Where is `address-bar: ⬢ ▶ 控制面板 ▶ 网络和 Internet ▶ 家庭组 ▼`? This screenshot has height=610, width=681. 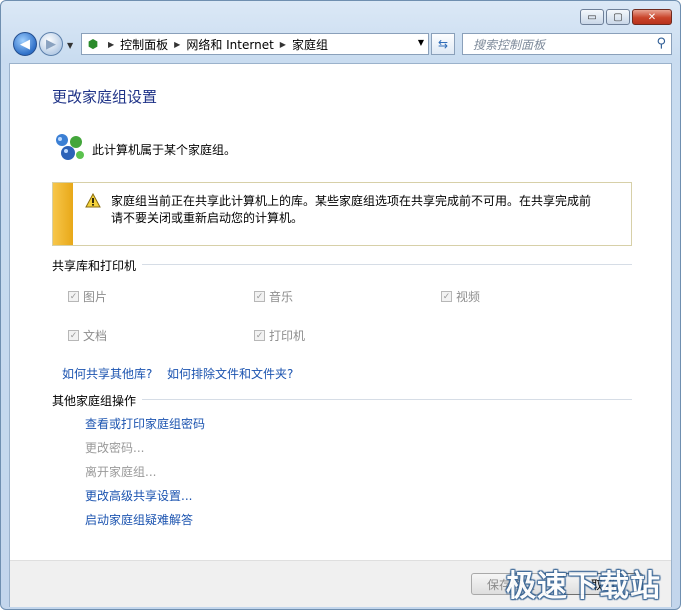 address-bar: ⬢ ▶ 控制面板 ▶ 网络和 Internet ▶ 家庭组 ▼ is located at coordinates (255, 44).